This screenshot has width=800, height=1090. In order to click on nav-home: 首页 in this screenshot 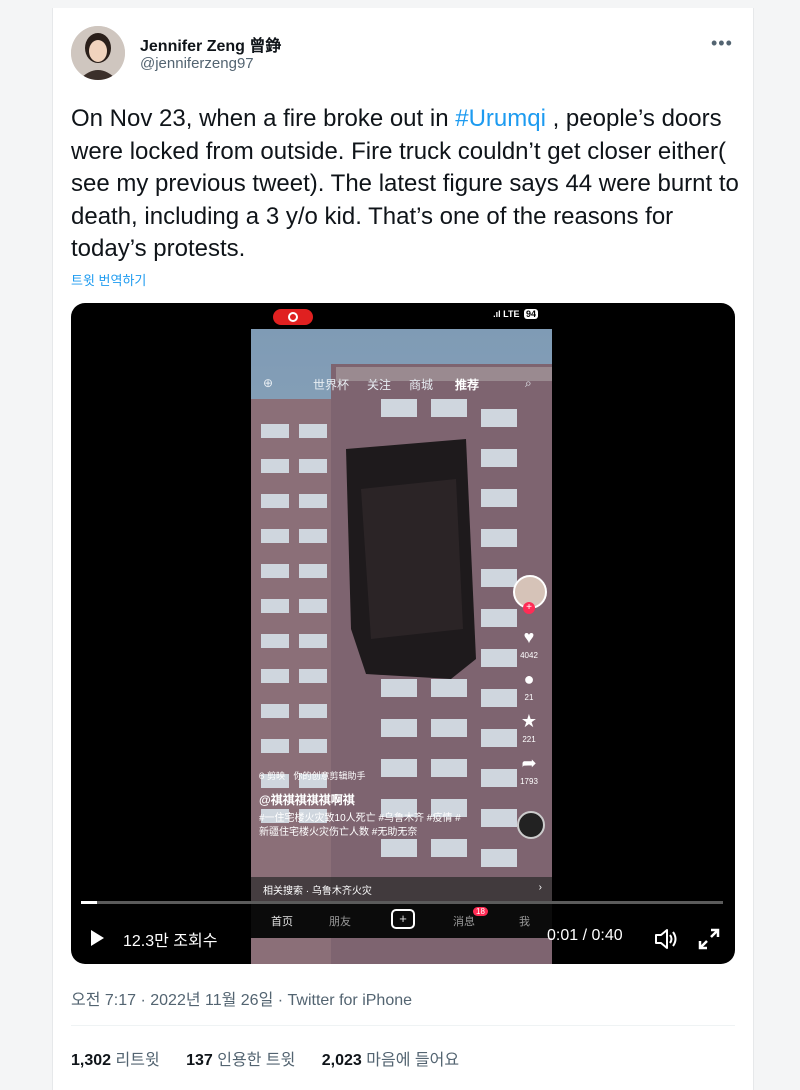, I will do `click(282, 922)`.